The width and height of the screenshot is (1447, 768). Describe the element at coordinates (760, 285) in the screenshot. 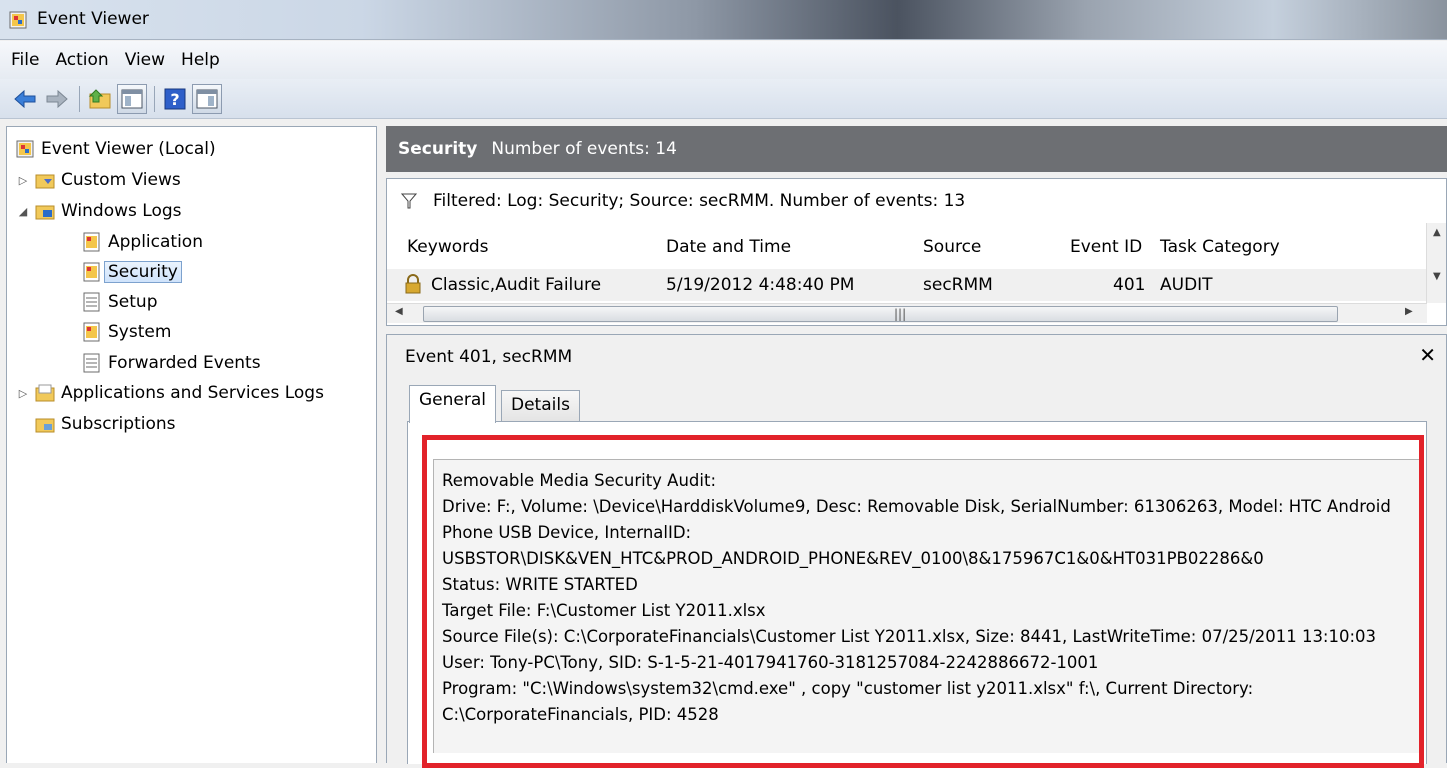

I see `cell-date-time: 5/19/2012 4:48:40 PM` at that location.